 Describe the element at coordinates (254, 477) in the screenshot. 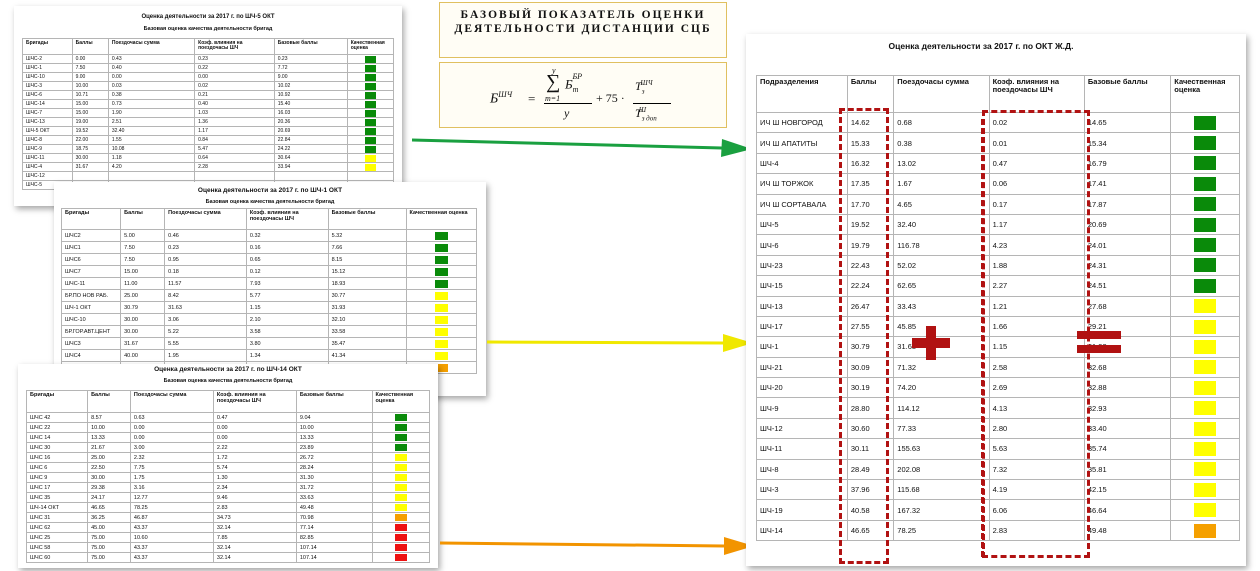

I see `table-cell: 1.30` at that location.